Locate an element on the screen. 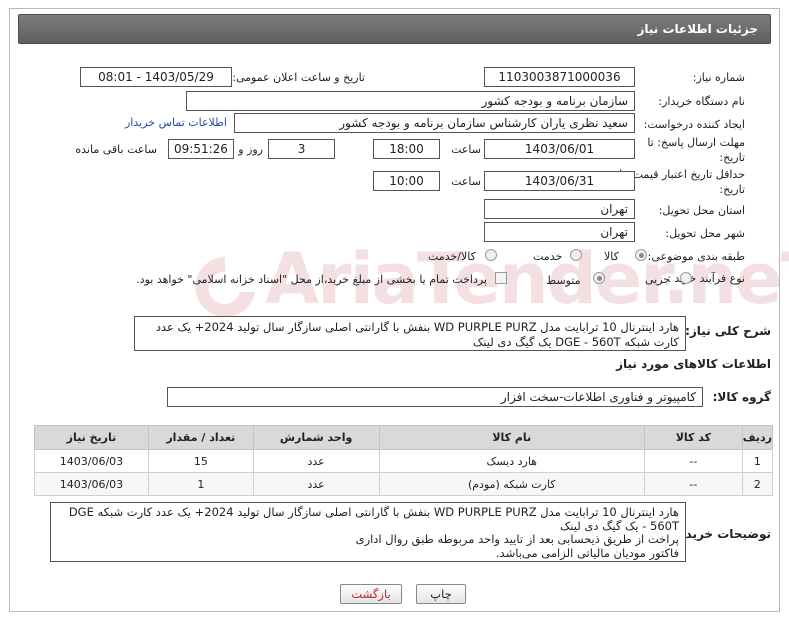 The height and width of the screenshot is (620, 789). deadline-date-label: تاریخ: is located at coordinates (732, 157).